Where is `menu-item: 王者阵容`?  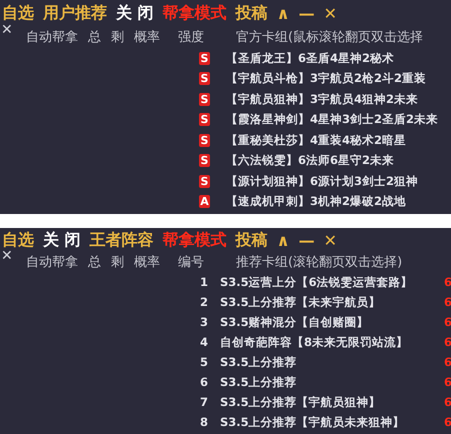
menu-item: 王者阵容 is located at coordinates (122, 240).